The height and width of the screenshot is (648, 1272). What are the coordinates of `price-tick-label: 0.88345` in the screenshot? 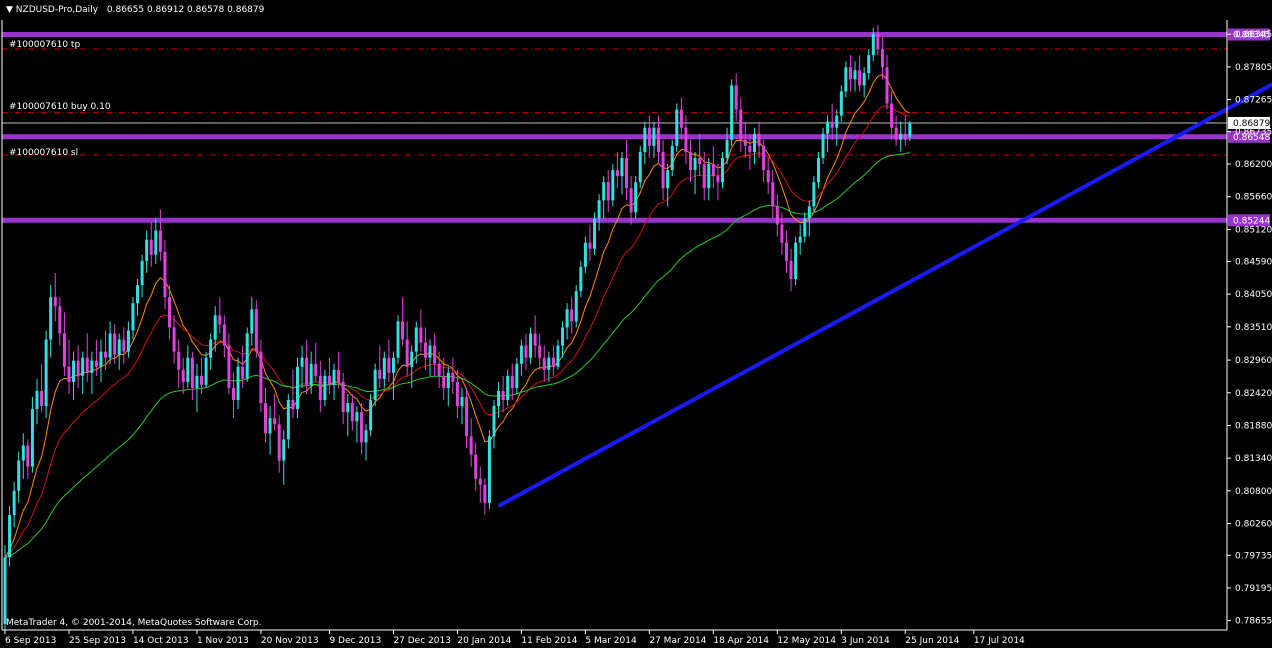 It's located at (1253, 35).